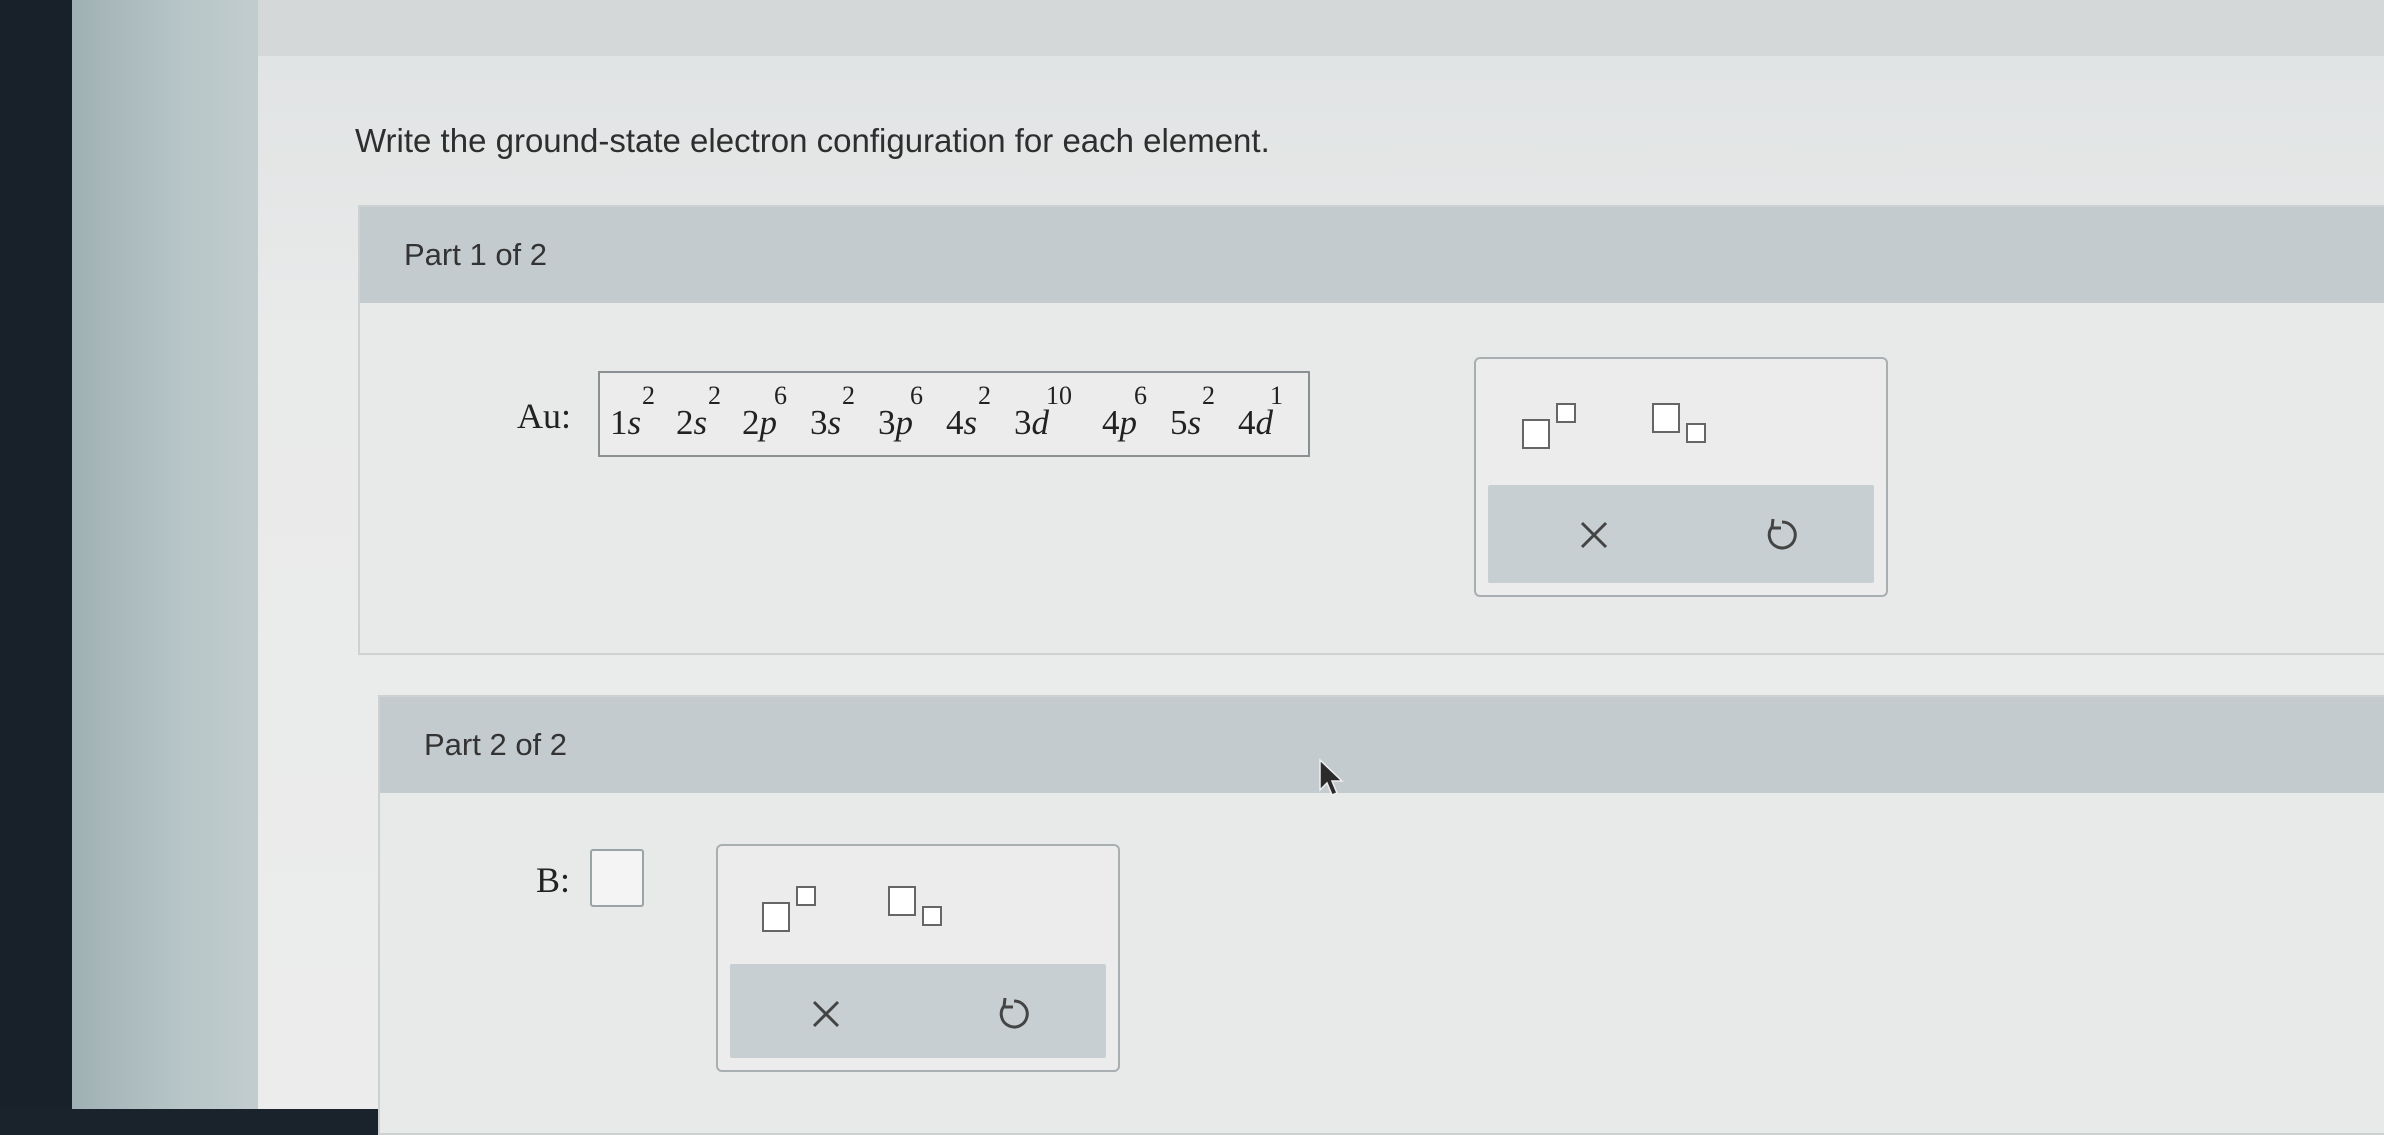 The height and width of the screenshot is (1135, 2384). Describe the element at coordinates (643, 415) in the screenshot. I see `config-term: 1s 2` at that location.